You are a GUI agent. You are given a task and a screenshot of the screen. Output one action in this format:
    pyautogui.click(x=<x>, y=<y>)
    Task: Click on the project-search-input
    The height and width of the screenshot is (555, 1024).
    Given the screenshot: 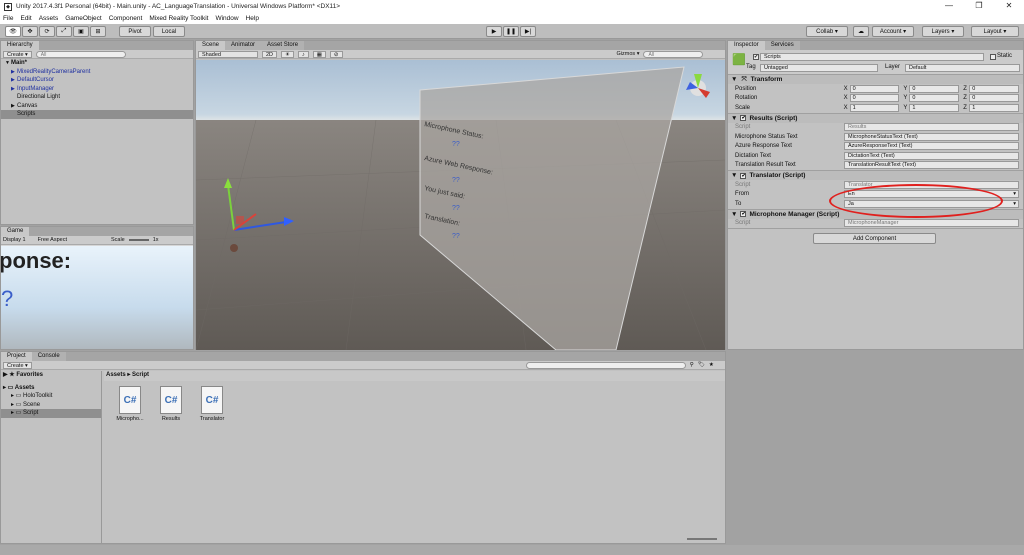 What is the action you would take?
    pyautogui.click(x=605, y=365)
    